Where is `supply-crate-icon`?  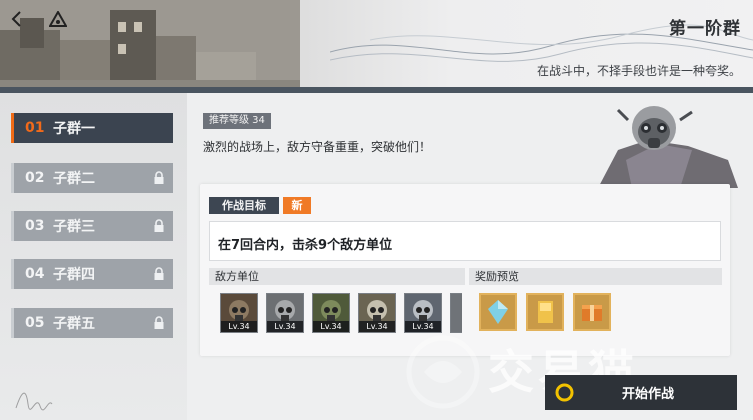 supply-crate-icon is located at coordinates (592, 312).